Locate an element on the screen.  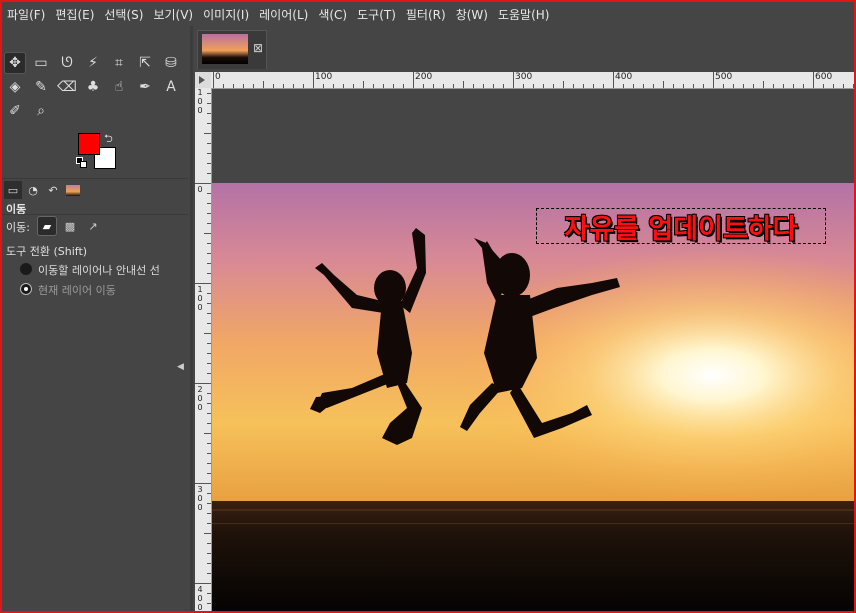
image-tab: ⊠ is located at coordinates (232, 49).